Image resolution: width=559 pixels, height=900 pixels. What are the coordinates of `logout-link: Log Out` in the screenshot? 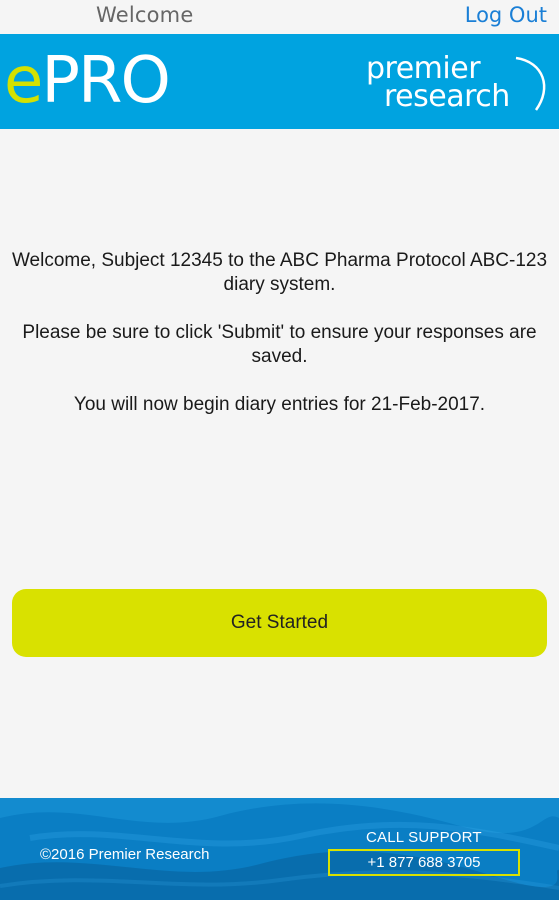 It's located at (506, 15).